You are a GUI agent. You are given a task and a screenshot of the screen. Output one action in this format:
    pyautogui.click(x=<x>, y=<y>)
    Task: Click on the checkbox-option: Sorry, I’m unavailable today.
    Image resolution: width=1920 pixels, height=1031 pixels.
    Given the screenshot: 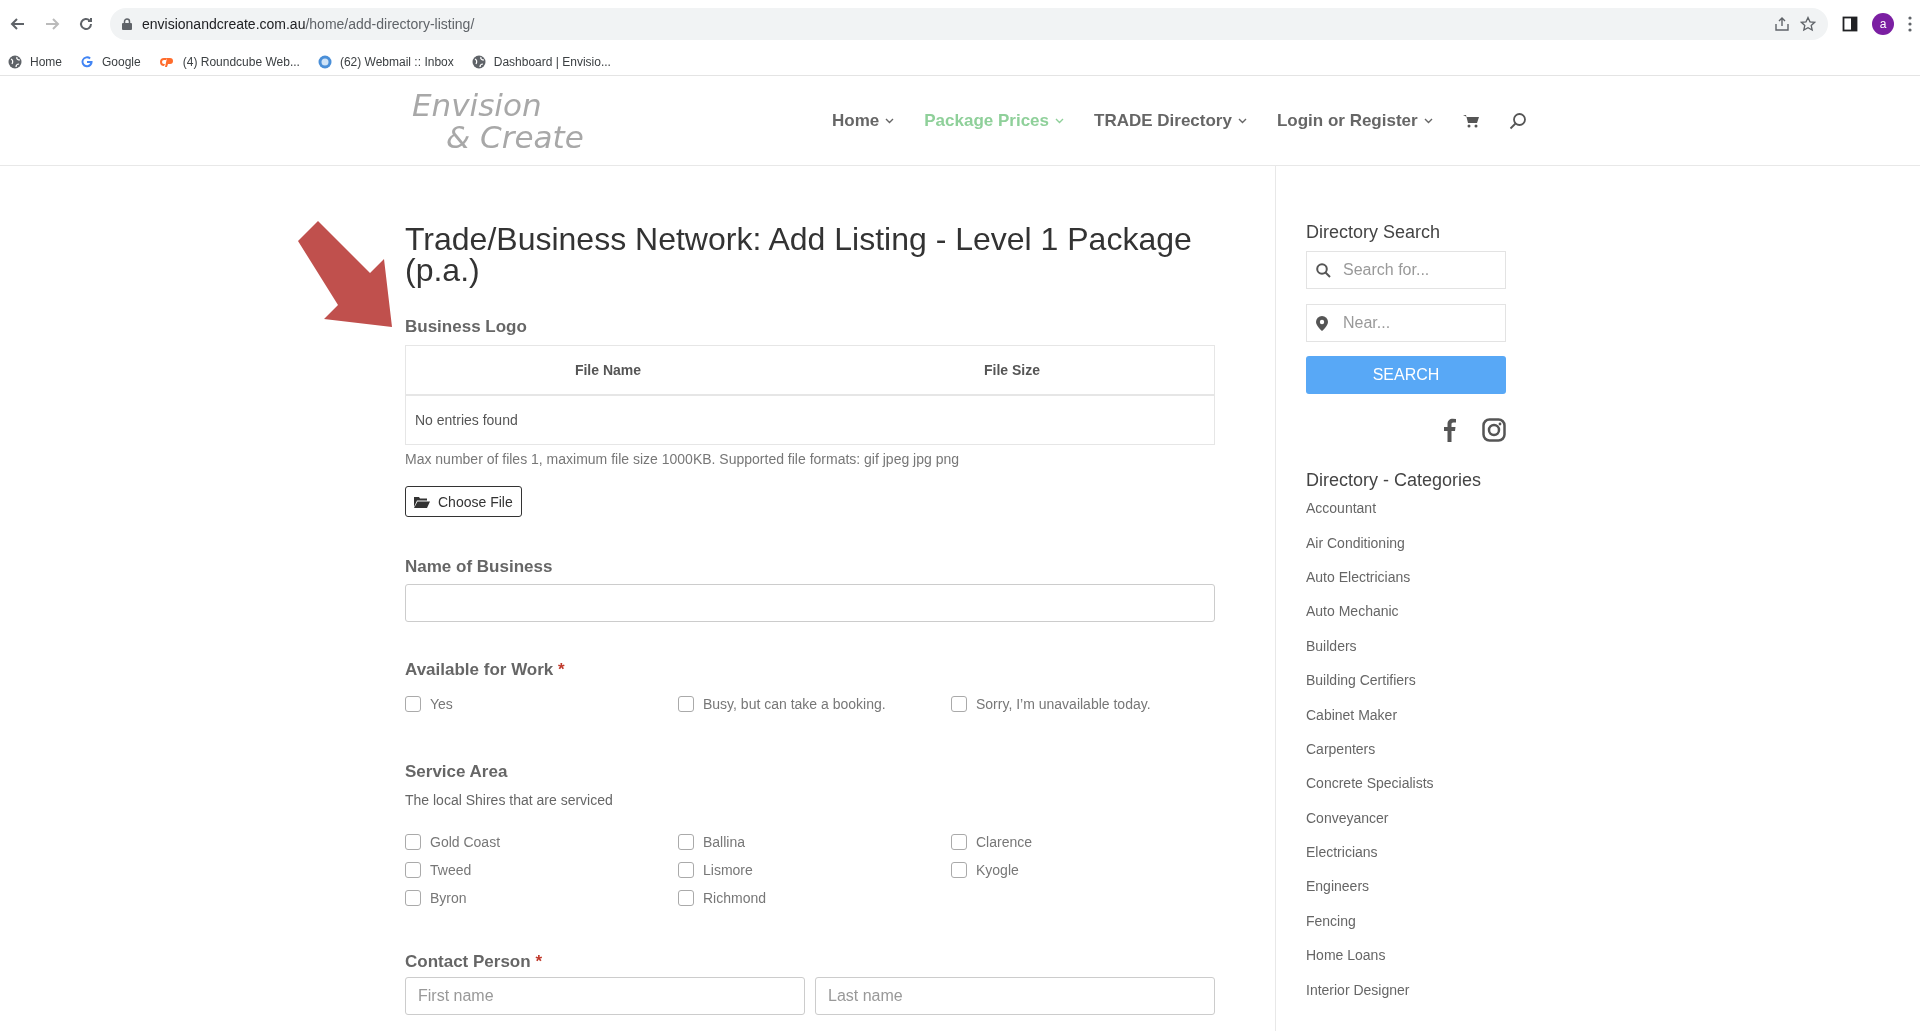 What is the action you would take?
    pyautogui.click(x=1083, y=704)
    